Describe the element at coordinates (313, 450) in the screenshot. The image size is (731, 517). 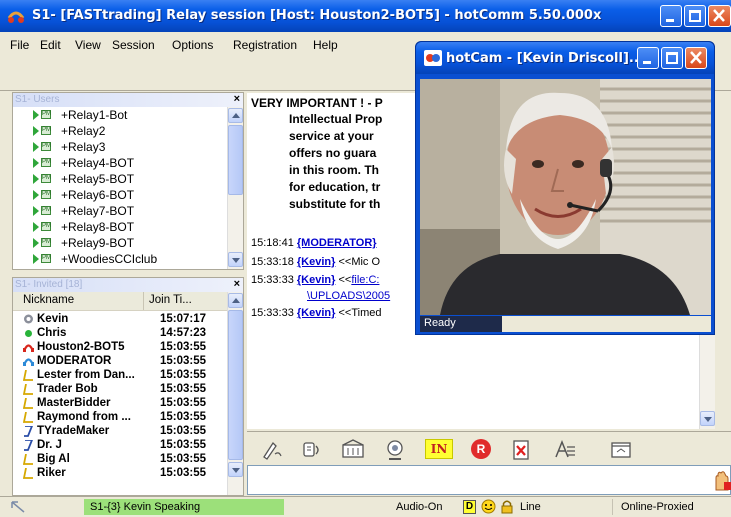
I see `speaker-mic-icon` at that location.